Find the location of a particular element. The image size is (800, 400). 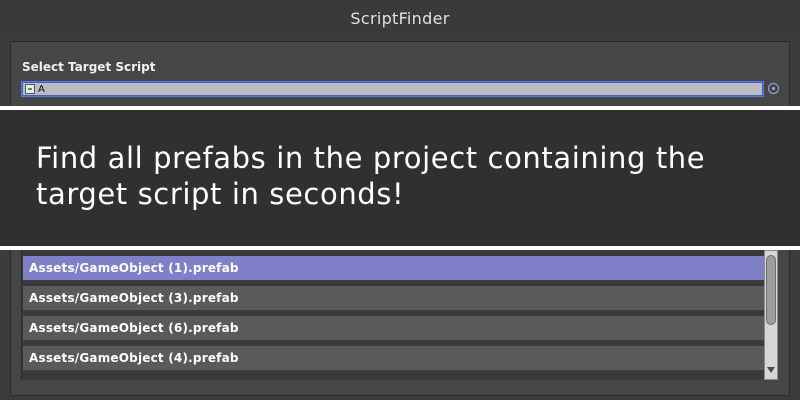

target-script-label: Select Target Script is located at coordinates (89, 67).